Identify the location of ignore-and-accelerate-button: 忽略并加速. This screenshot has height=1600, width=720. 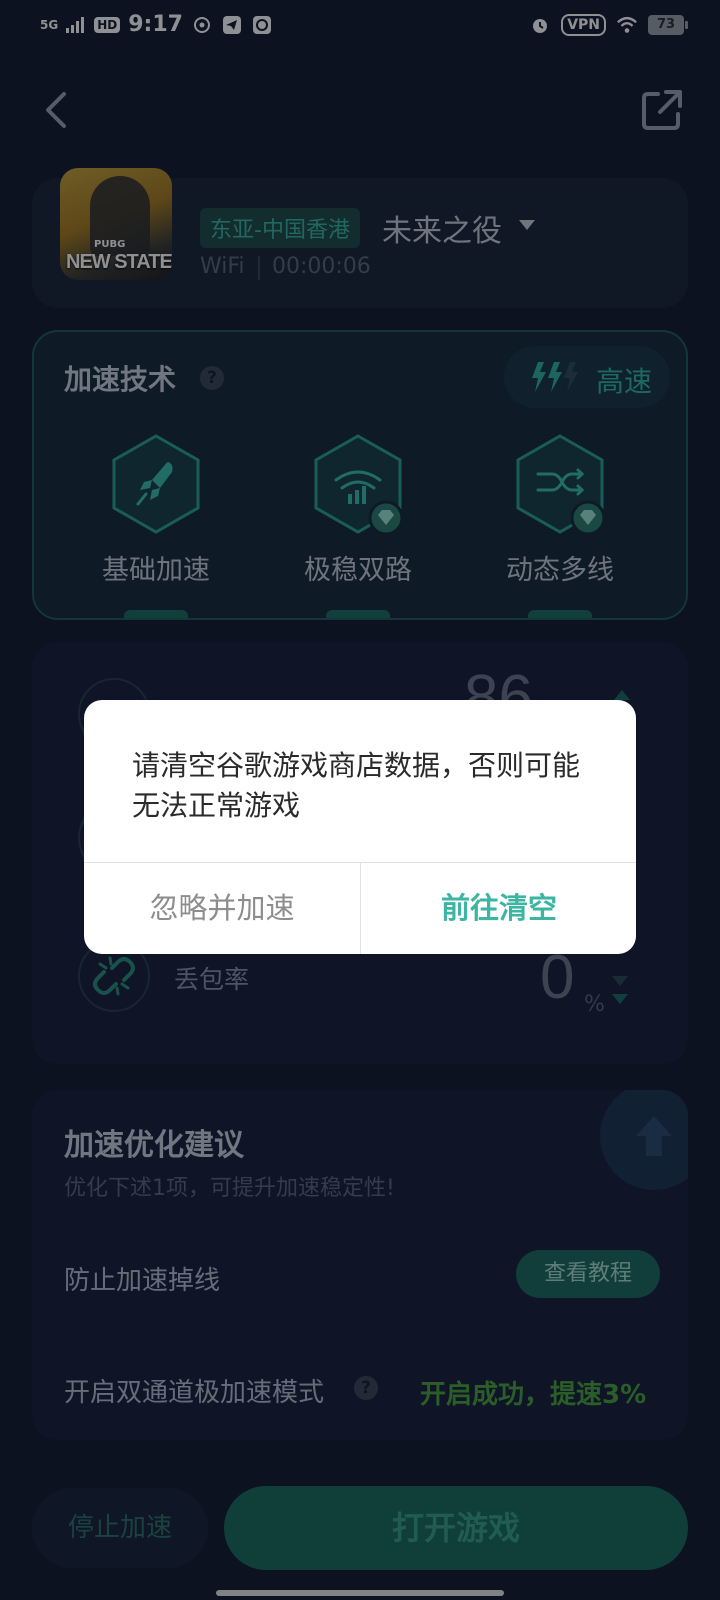
(222, 908).